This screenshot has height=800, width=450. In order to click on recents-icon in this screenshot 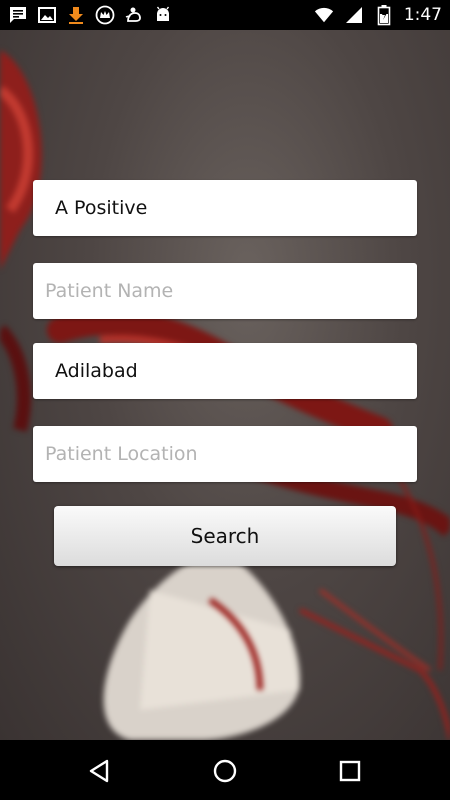, I will do `click(350, 771)`.